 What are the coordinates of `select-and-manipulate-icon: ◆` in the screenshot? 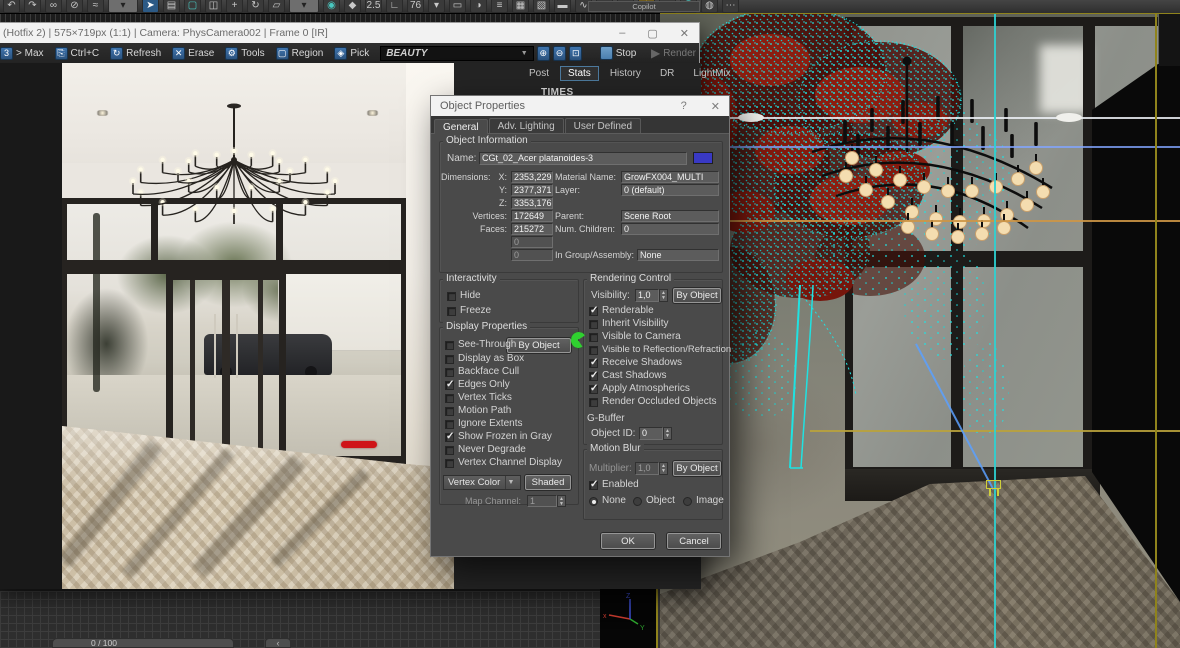 It's located at (352, 6).